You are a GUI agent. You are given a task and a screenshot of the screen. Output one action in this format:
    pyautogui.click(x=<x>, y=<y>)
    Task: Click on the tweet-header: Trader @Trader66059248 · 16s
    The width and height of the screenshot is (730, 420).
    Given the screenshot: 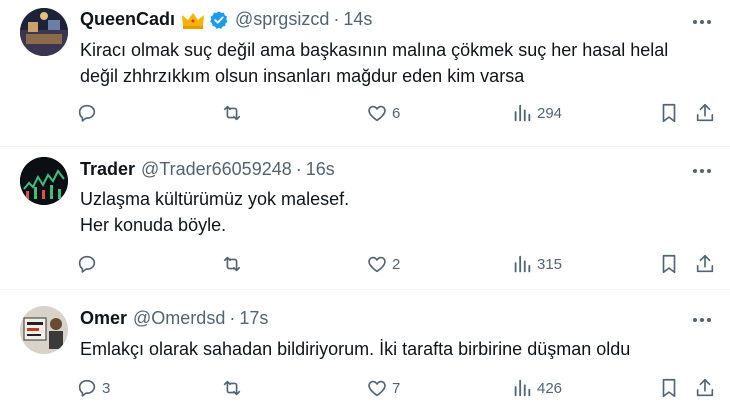 What is the action you would take?
    pyautogui.click(x=207, y=169)
    